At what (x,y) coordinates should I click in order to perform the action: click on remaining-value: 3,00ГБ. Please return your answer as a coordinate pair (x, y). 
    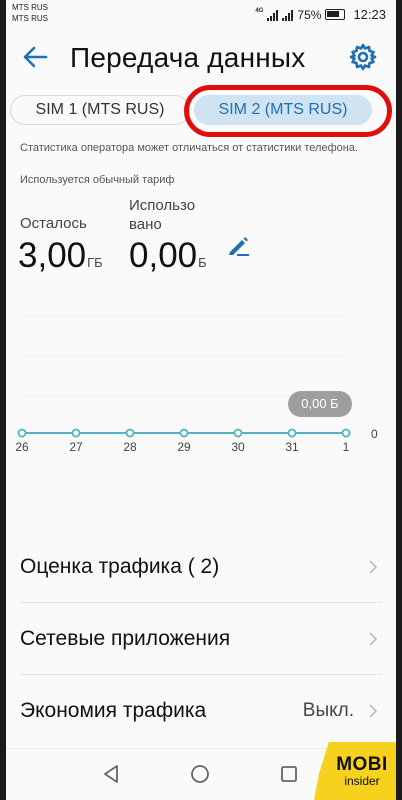
    Looking at the image, I should click on (60, 256).